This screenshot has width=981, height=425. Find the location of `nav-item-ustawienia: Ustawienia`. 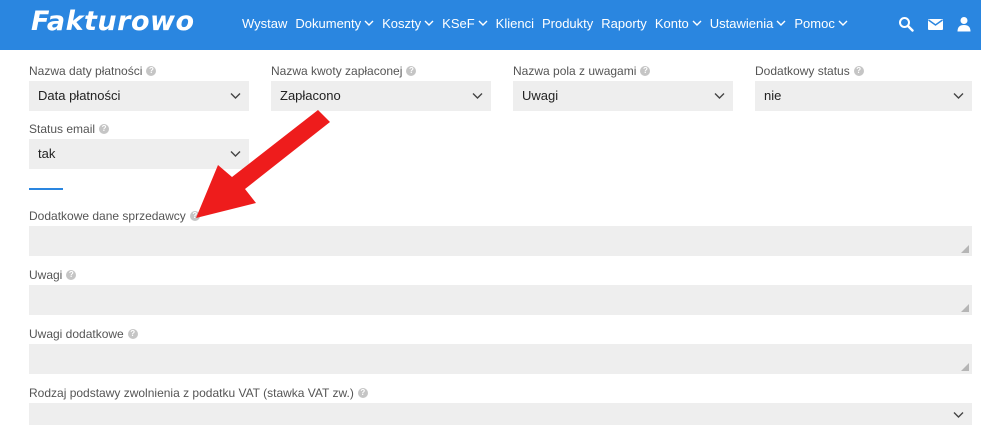

nav-item-ustawienia: Ustawienia is located at coordinates (748, 23).